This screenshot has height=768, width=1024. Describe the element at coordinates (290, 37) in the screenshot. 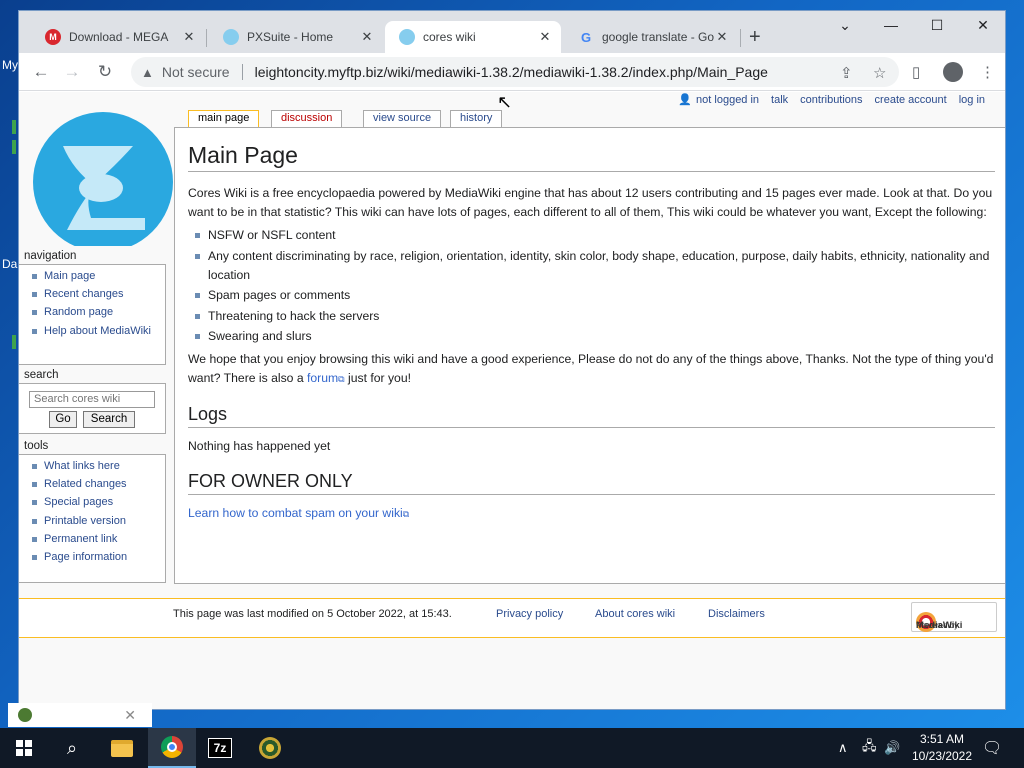

I see `tab-label: PXSuite - Home` at that location.